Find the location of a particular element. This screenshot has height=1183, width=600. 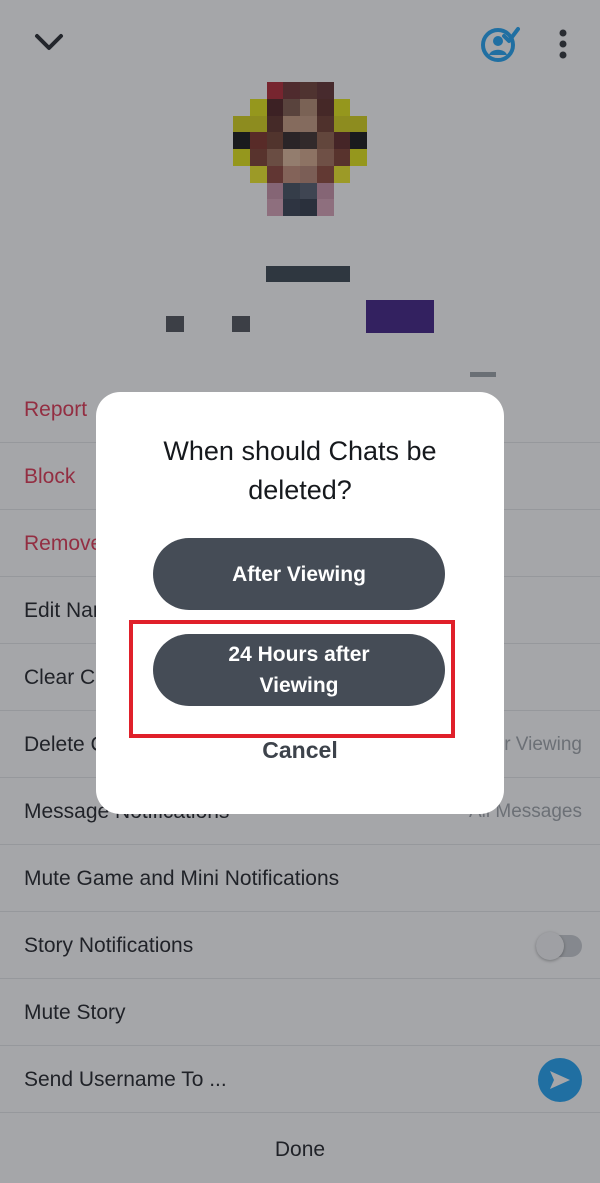

dialog-title: When should Chats be deleted? is located at coordinates (300, 470).